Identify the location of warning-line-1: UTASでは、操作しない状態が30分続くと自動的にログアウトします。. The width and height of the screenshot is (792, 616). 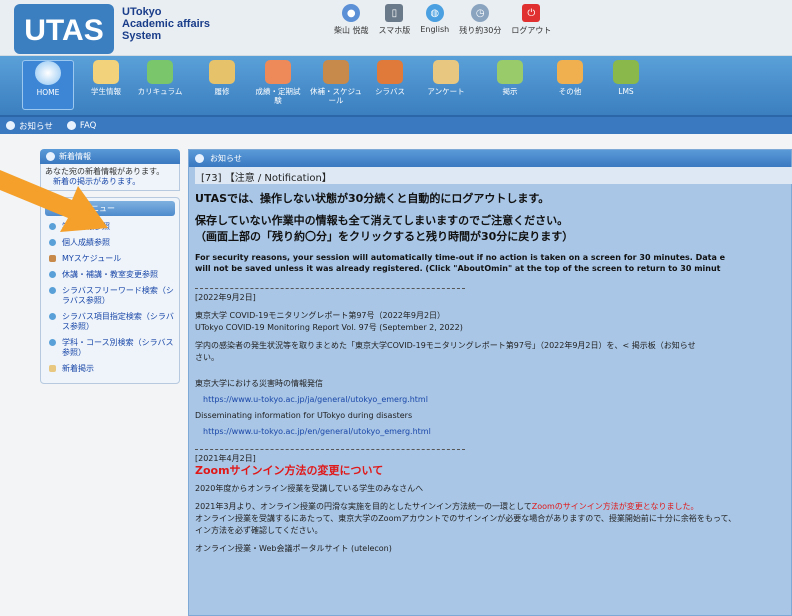
(372, 198).